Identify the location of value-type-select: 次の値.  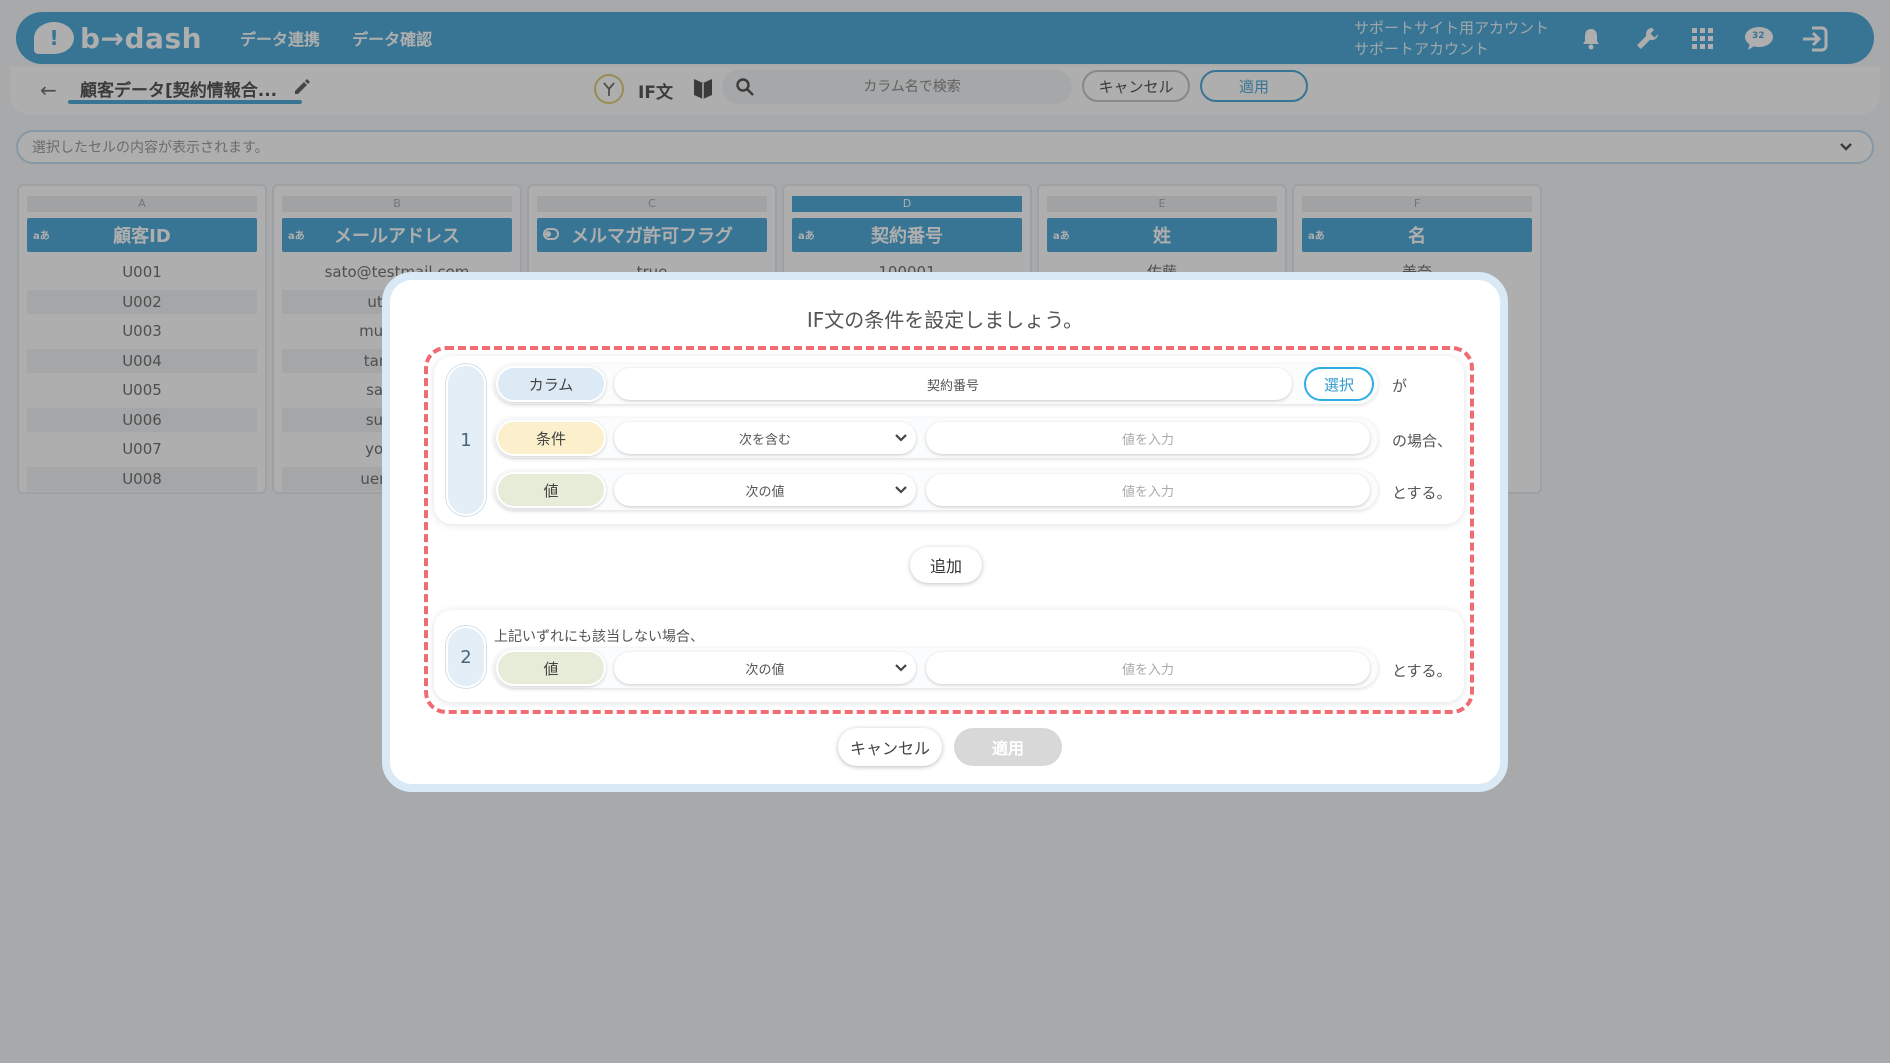
(765, 490).